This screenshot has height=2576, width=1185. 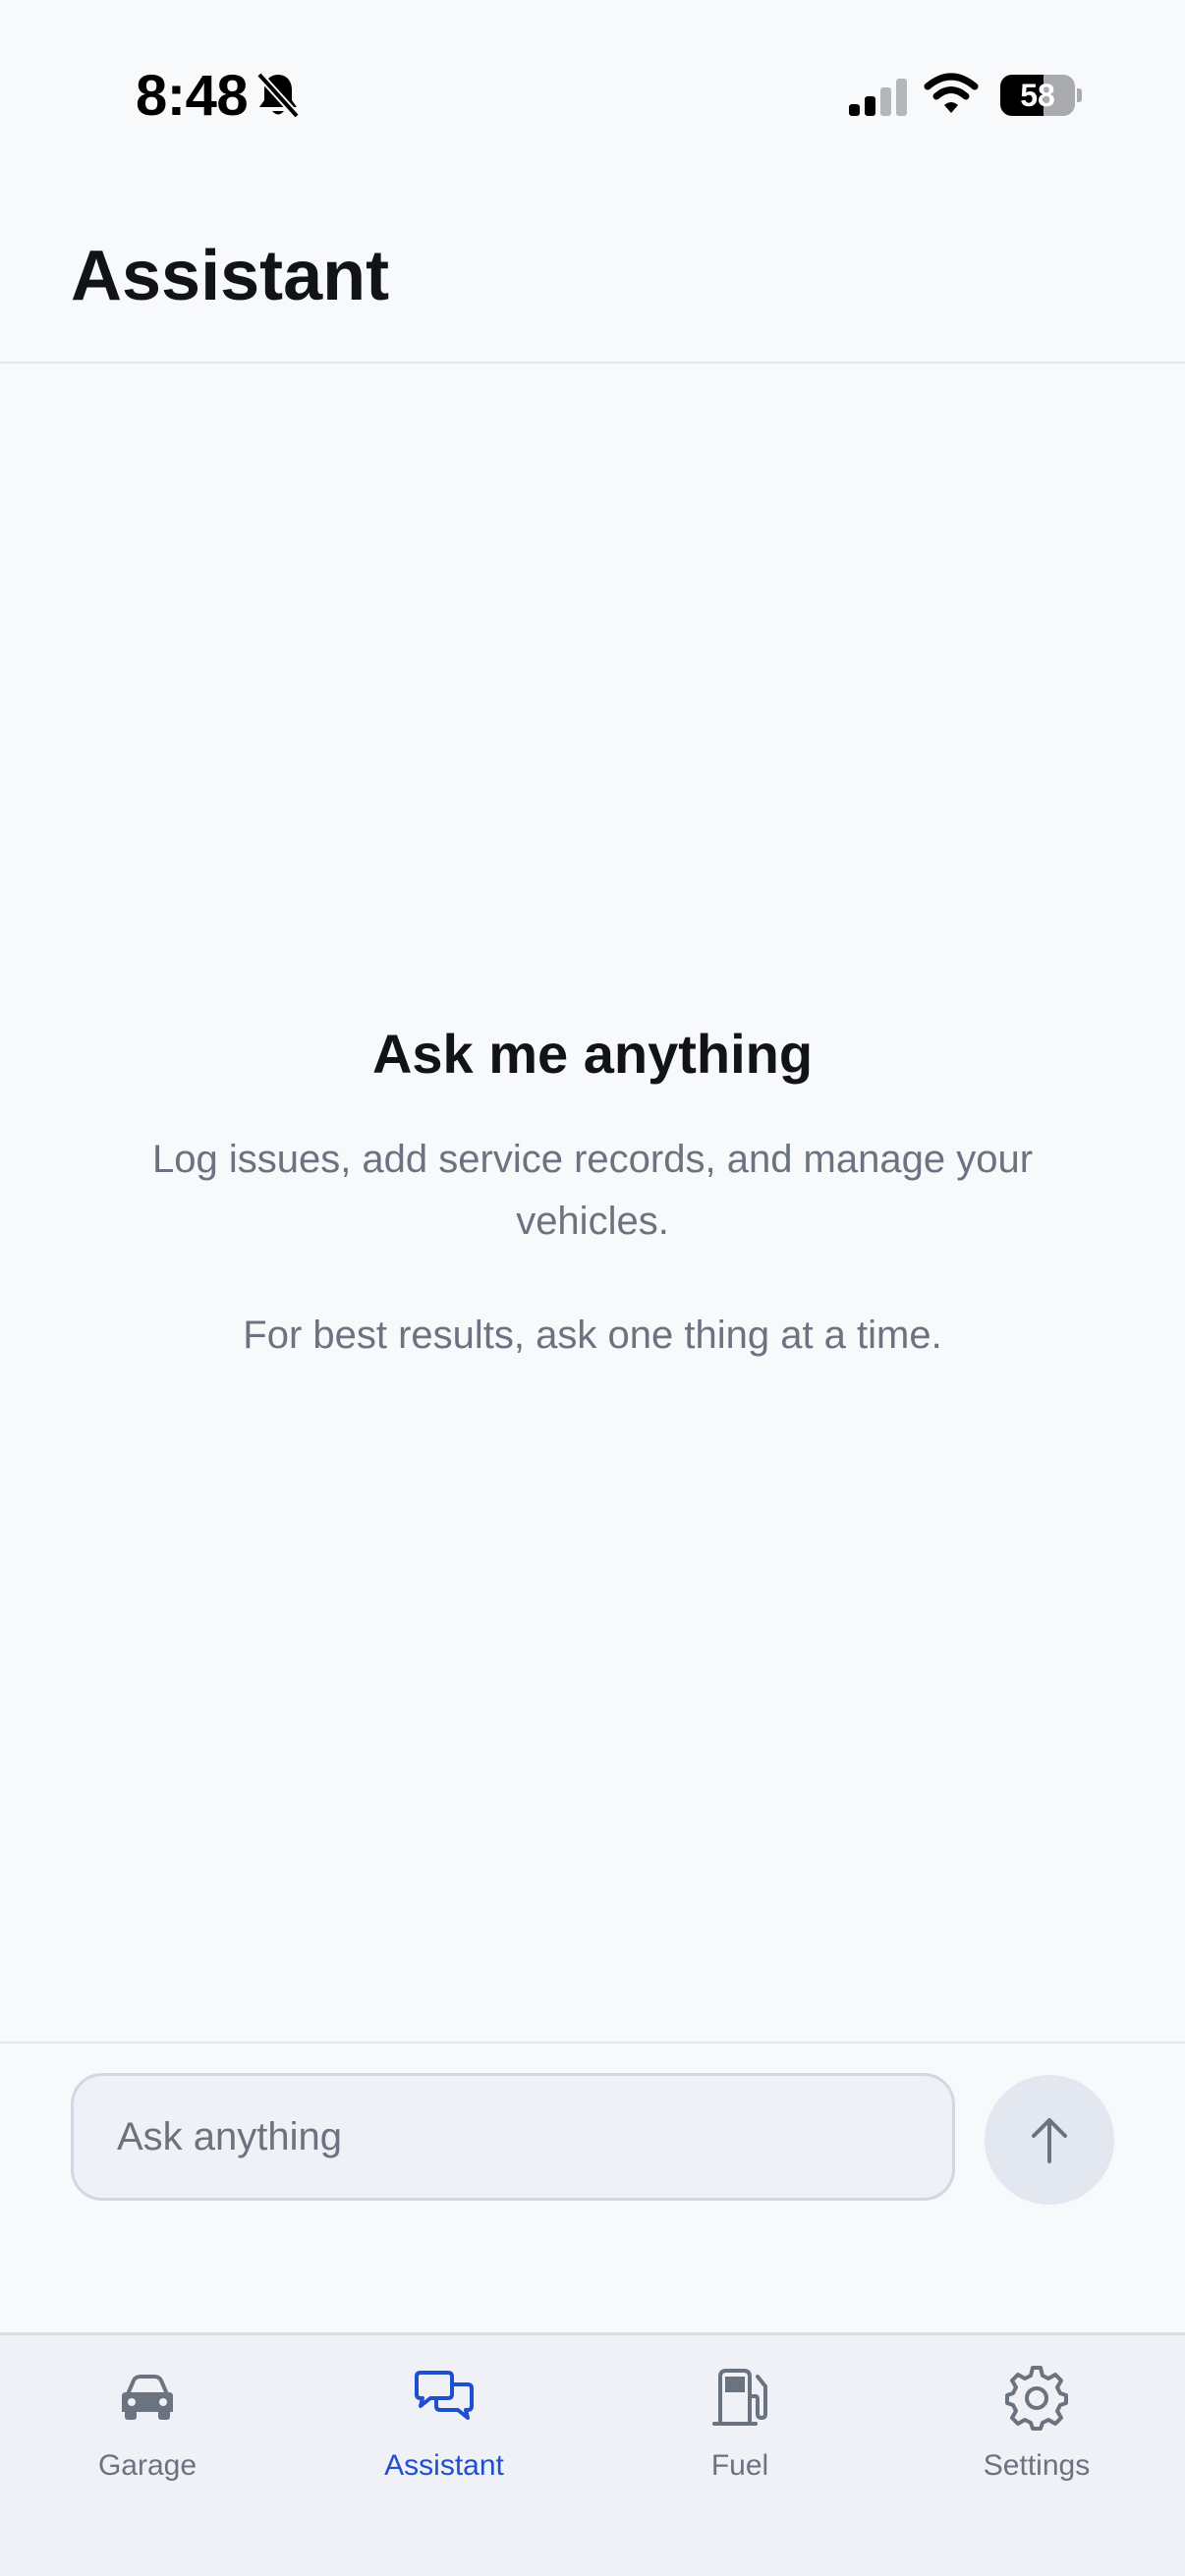 What do you see at coordinates (1037, 2465) in the screenshot?
I see `tab-label-settings: Settings` at bounding box center [1037, 2465].